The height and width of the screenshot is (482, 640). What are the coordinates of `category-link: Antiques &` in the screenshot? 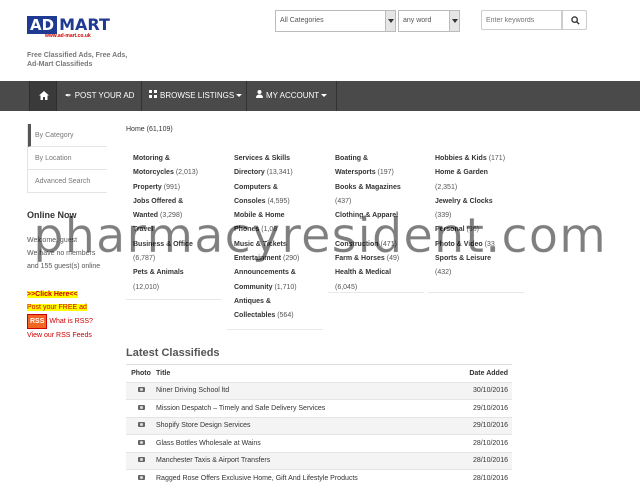 It's located at (278, 302).